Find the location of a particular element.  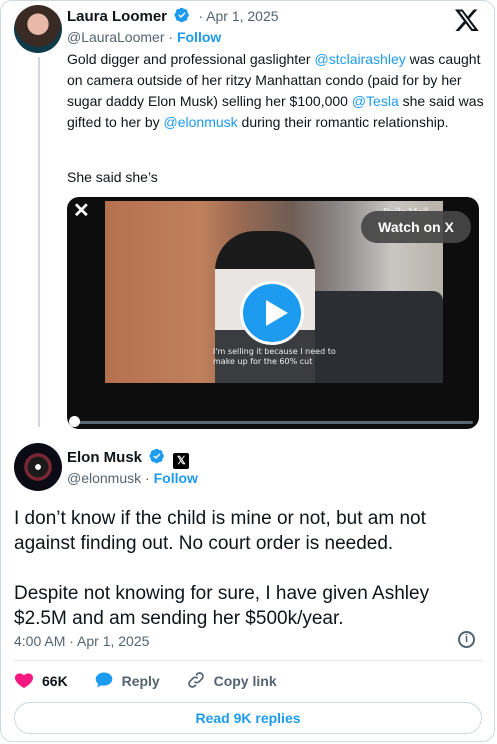

reply-button: Reply is located at coordinates (127, 680).